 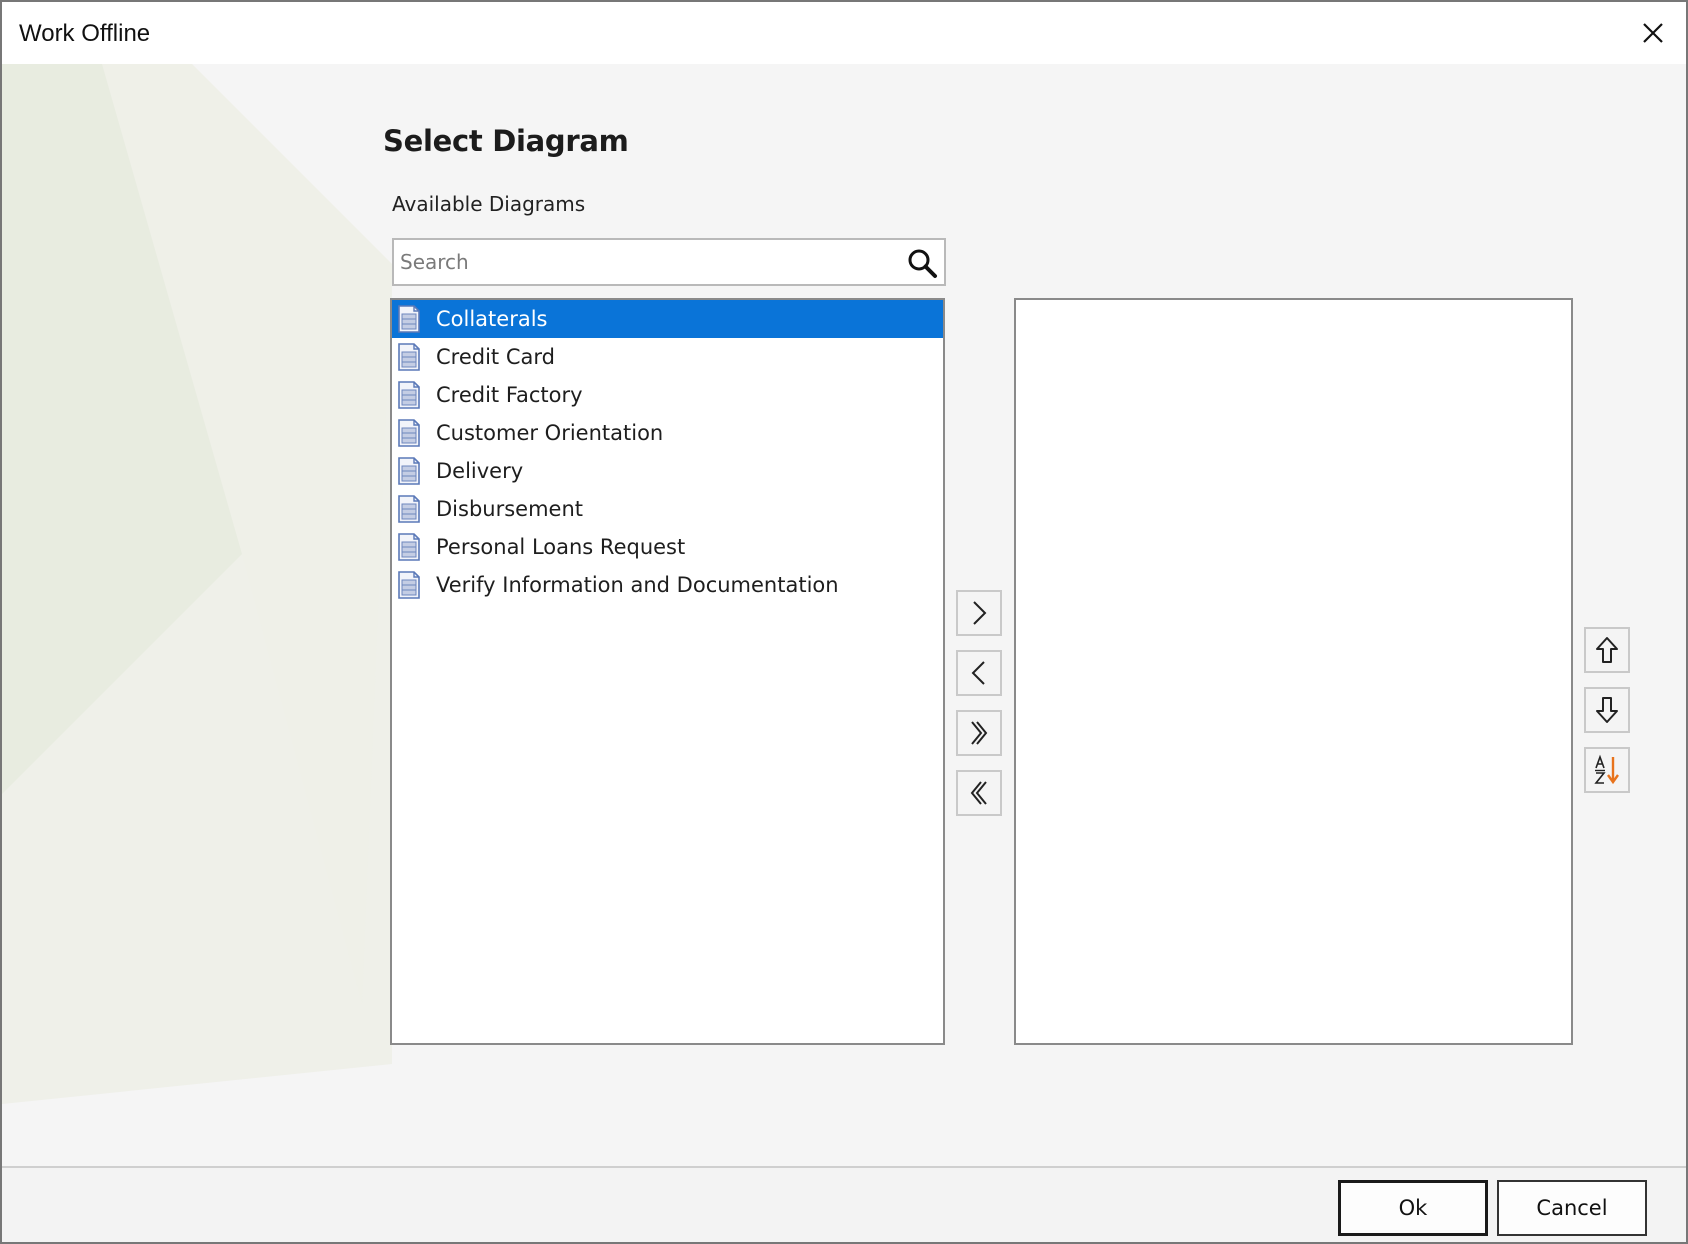 I want to click on list-item-label: Collaterals, so click(x=492, y=319).